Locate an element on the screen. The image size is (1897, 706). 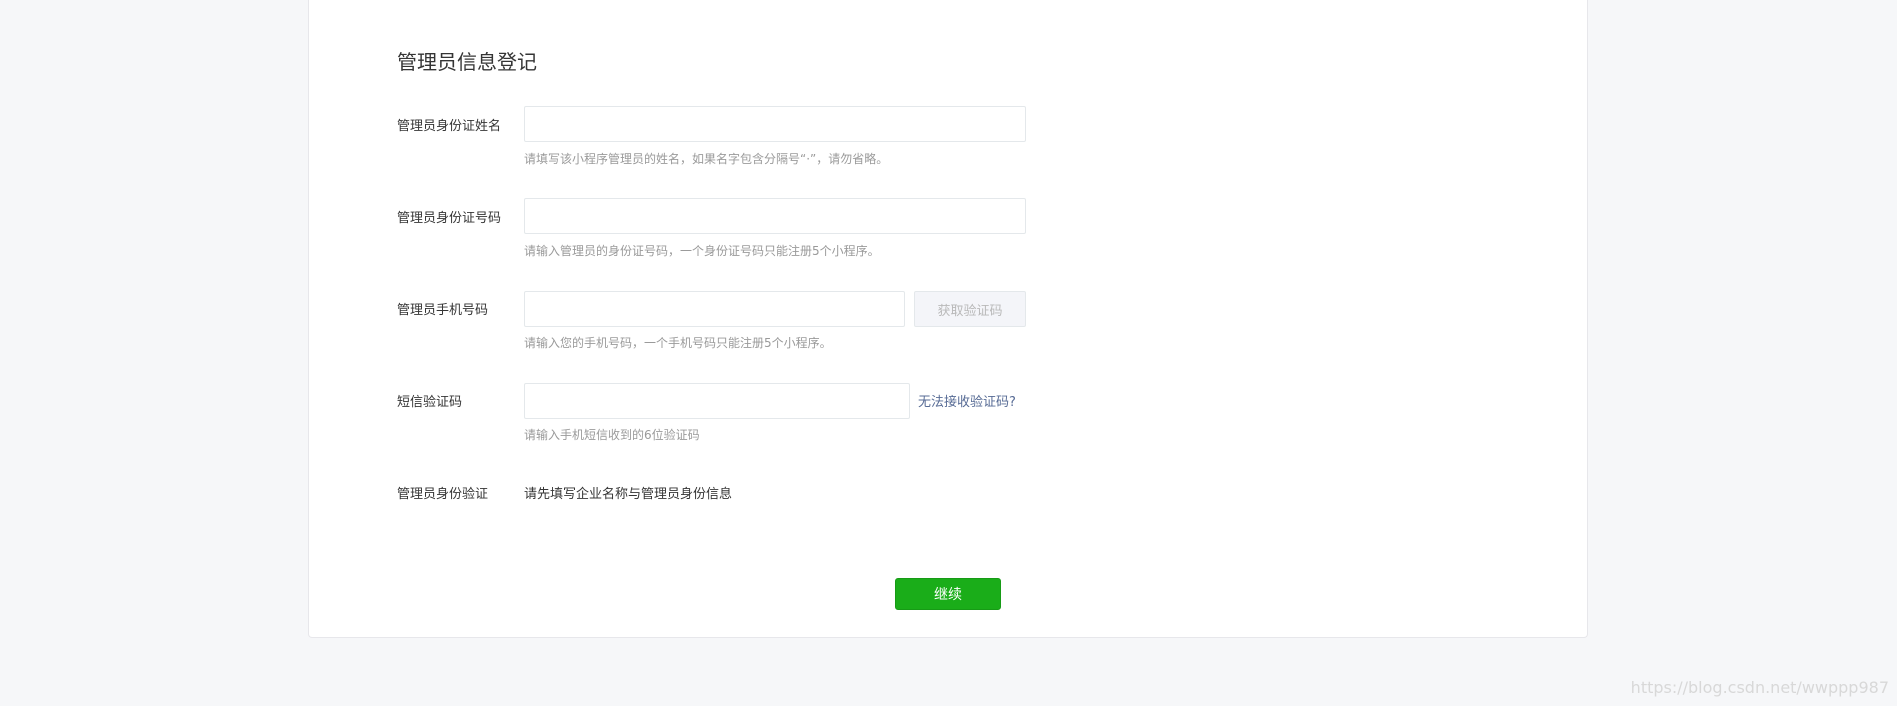
get-code-button: 获取验证码 is located at coordinates (970, 309).